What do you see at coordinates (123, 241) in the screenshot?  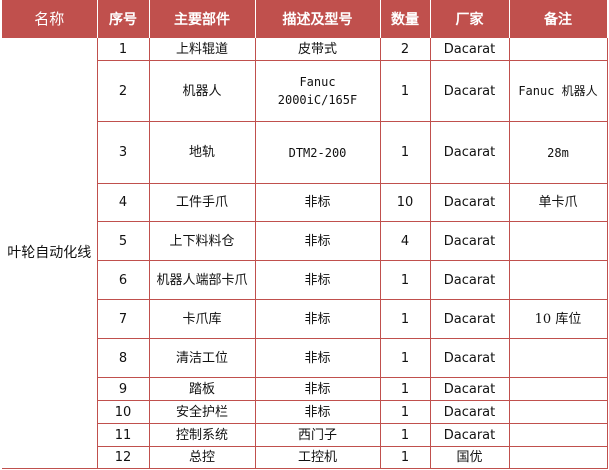 I see `row-index: 5` at bounding box center [123, 241].